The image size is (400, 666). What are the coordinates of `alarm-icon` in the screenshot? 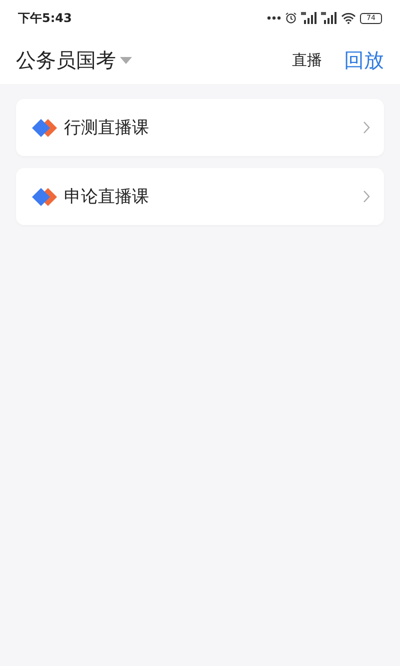 It's located at (291, 18).